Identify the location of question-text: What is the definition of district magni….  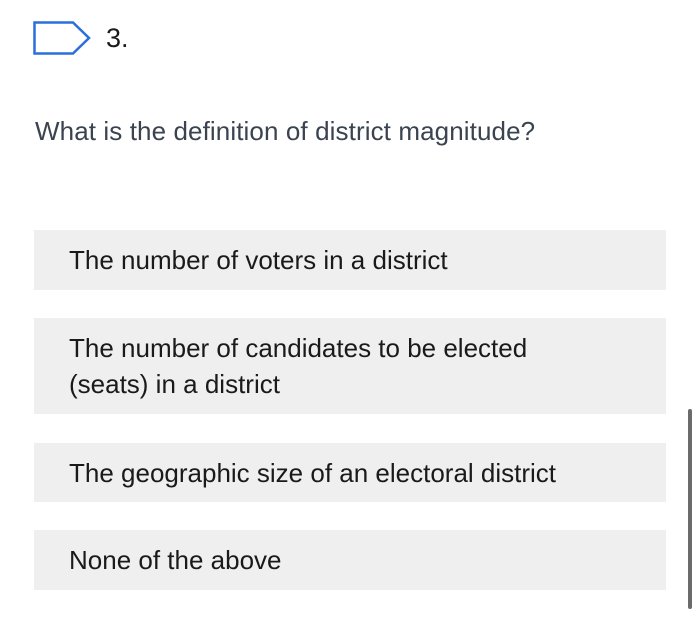
(285, 131).